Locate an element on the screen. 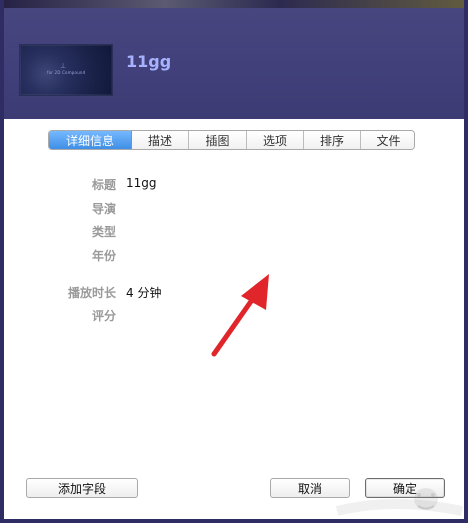  genre-label: 类型 is located at coordinates (103, 232).